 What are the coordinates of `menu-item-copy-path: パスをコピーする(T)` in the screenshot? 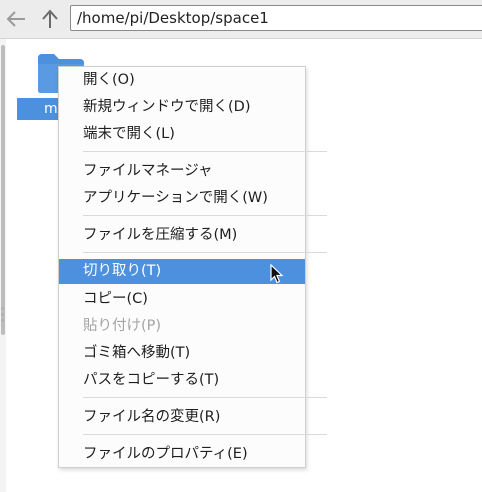 It's located at (182, 380).